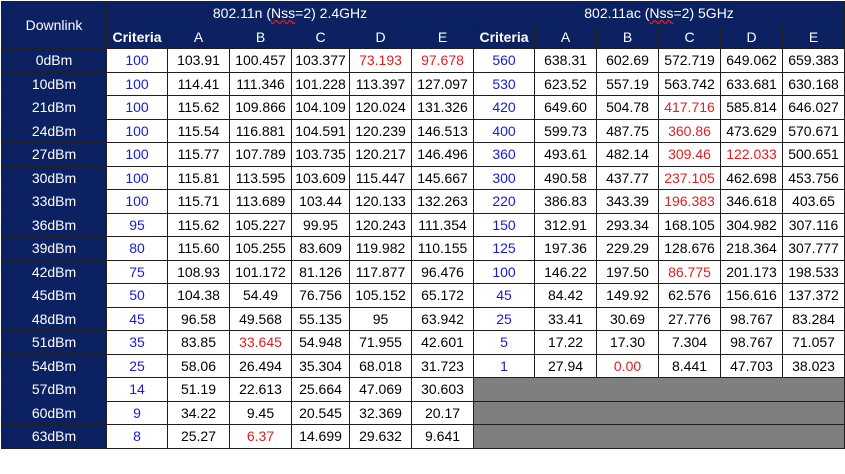 The image size is (845, 474). What do you see at coordinates (198, 365) in the screenshot?
I see `value-cell-2-4ghz-a: 58.06` at bounding box center [198, 365].